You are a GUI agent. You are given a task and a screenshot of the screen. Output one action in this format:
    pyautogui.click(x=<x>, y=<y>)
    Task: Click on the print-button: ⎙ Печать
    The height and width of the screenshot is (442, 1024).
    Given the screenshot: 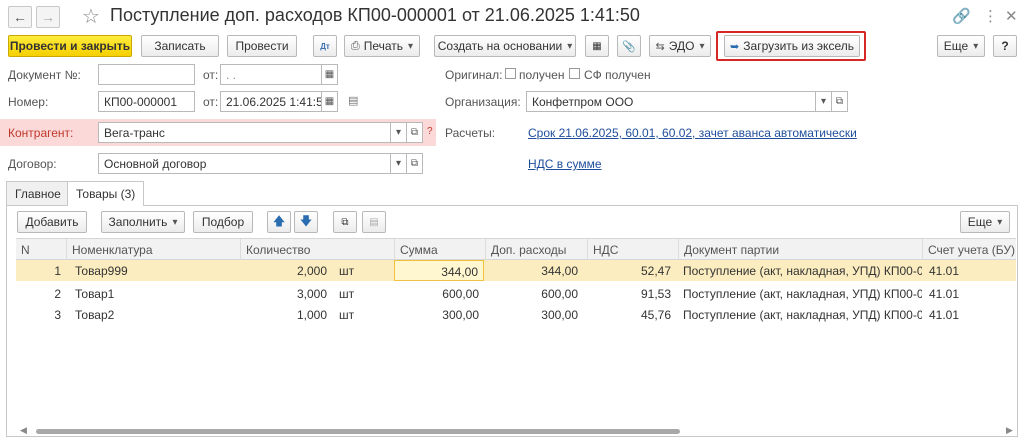 What is the action you would take?
    pyautogui.click(x=382, y=46)
    